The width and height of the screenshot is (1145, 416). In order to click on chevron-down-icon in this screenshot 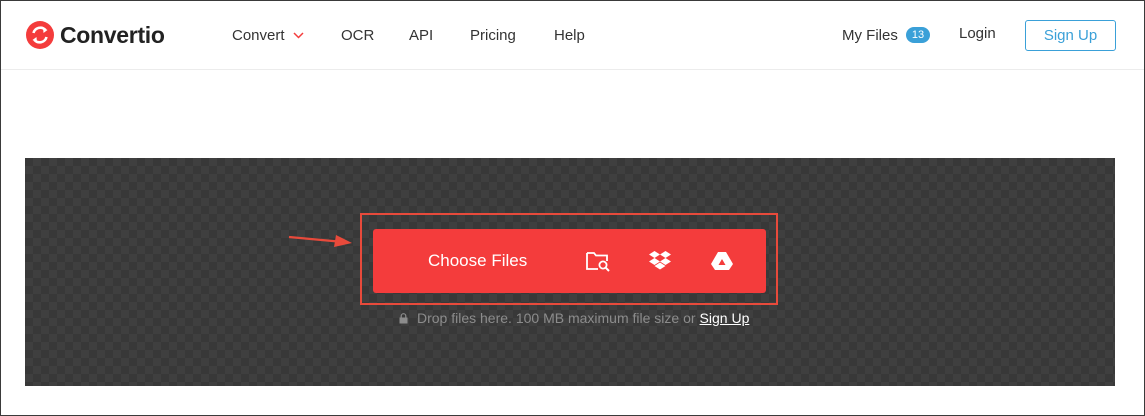, I will do `click(298, 35)`.